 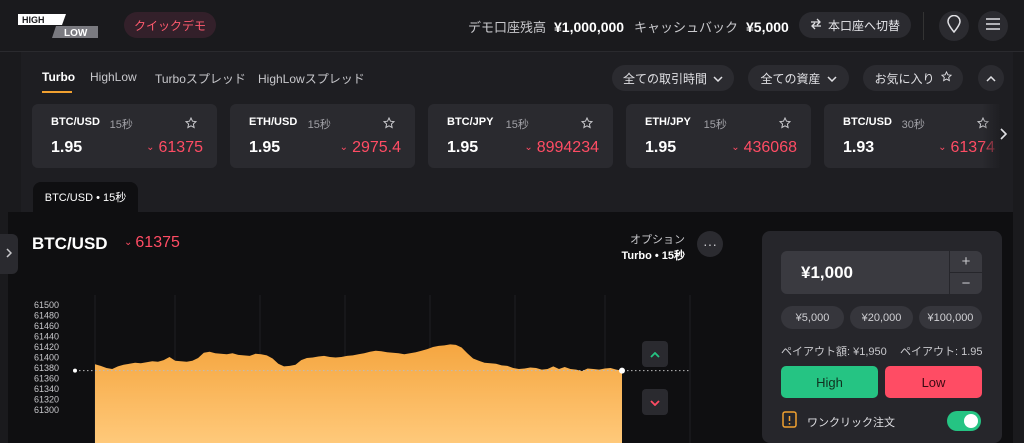 I want to click on start-marker, so click(x=75, y=370).